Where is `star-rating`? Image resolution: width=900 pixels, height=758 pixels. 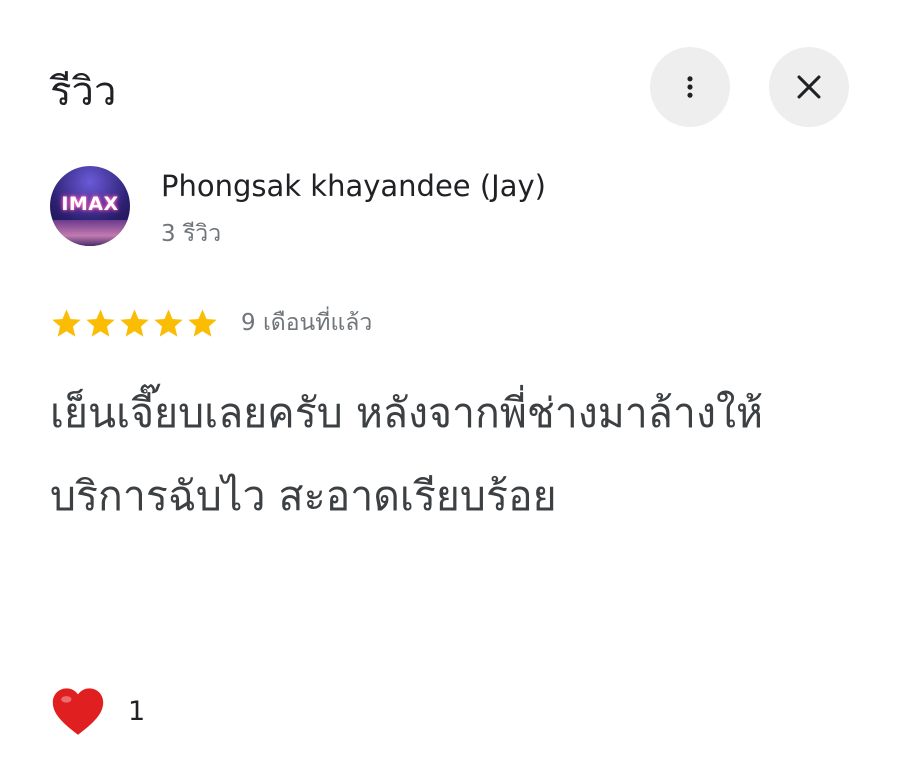
star-rating is located at coordinates (134, 323).